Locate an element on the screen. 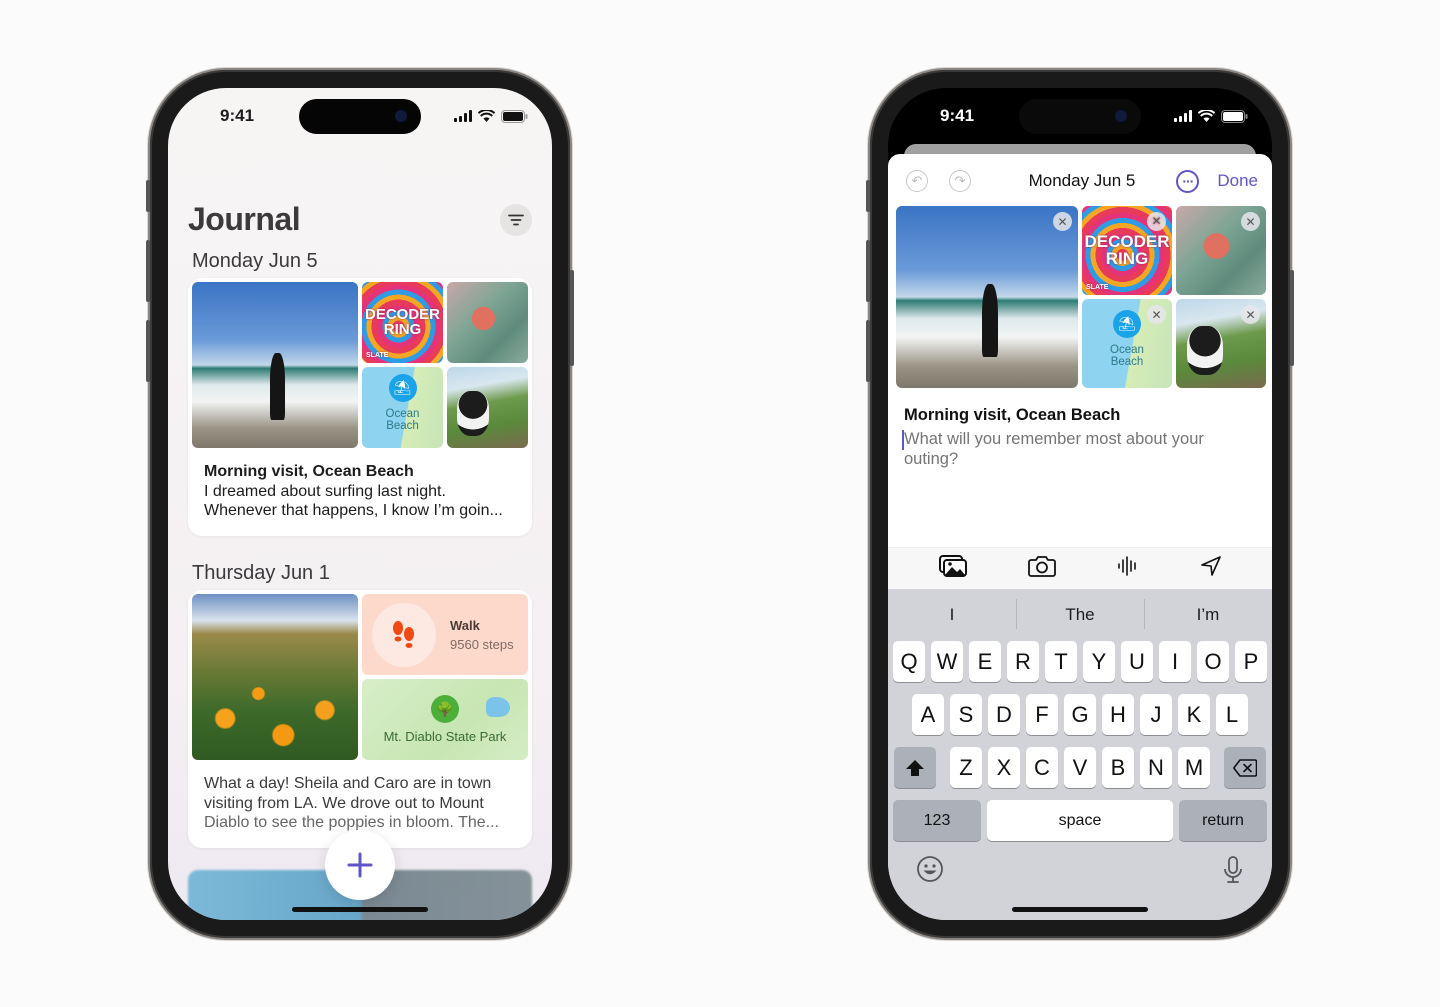  key-h: H is located at coordinates (1118, 714).